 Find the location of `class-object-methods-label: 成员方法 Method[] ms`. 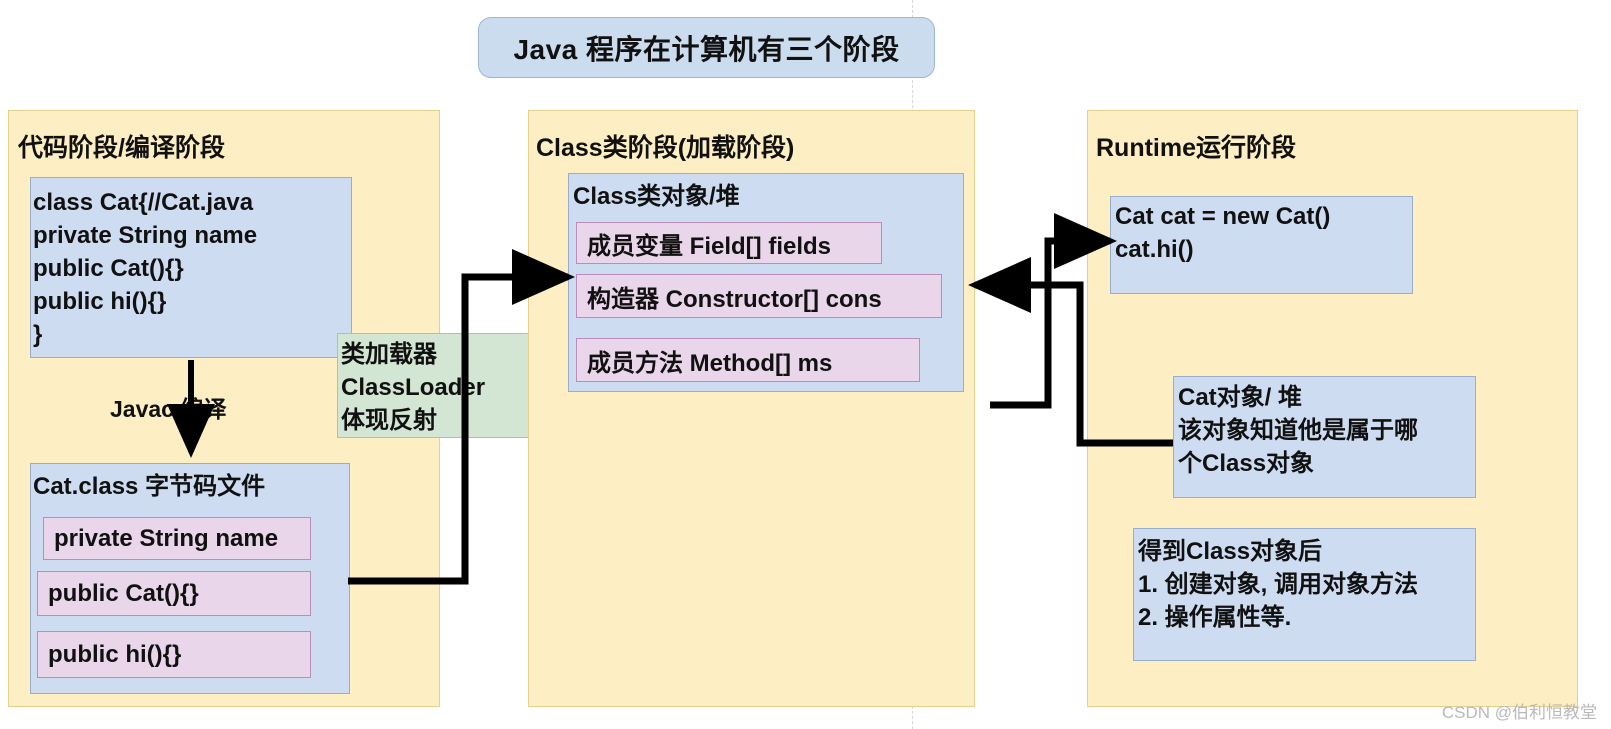

class-object-methods-label: 成员方法 Method[] ms is located at coordinates (710, 363).